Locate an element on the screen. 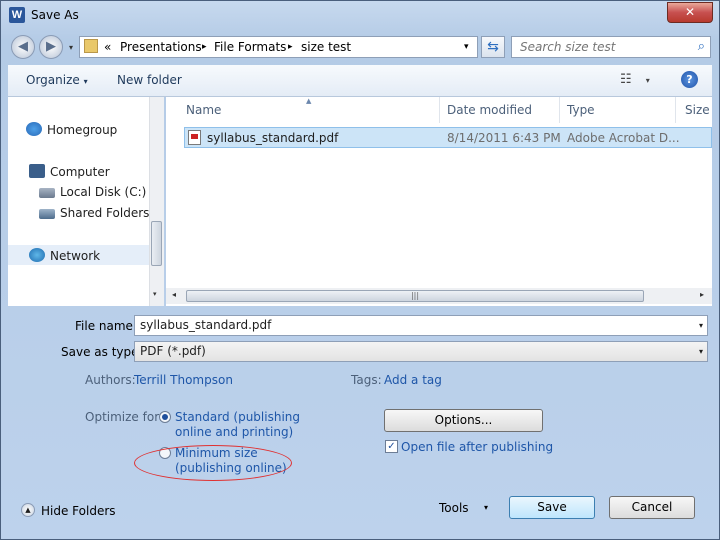 This screenshot has width=720, height=540. scroll-right-icon: ▸ is located at coordinates (702, 294).